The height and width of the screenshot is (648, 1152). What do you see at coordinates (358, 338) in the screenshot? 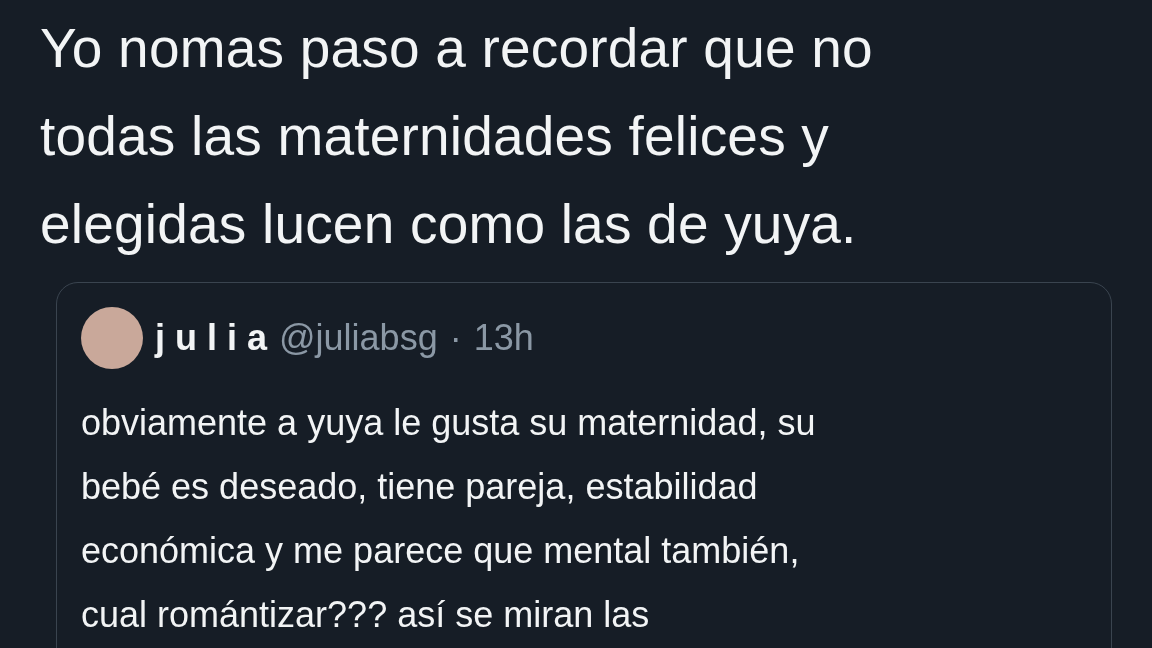
I see `user-handle: @juliabsg` at bounding box center [358, 338].